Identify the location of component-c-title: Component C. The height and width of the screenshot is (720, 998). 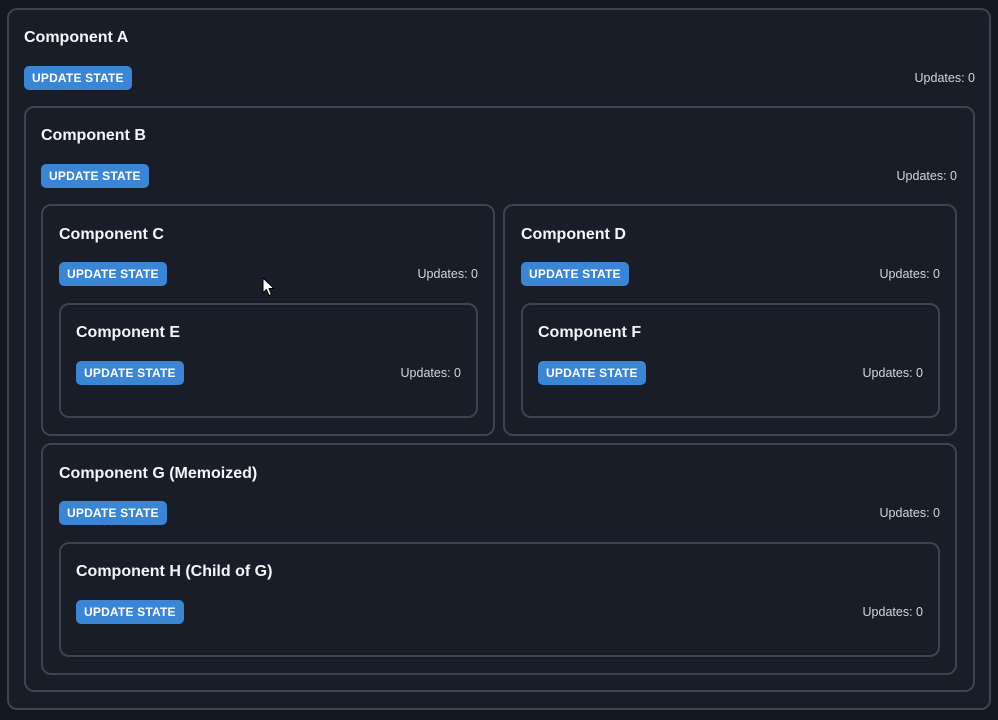
(111, 234).